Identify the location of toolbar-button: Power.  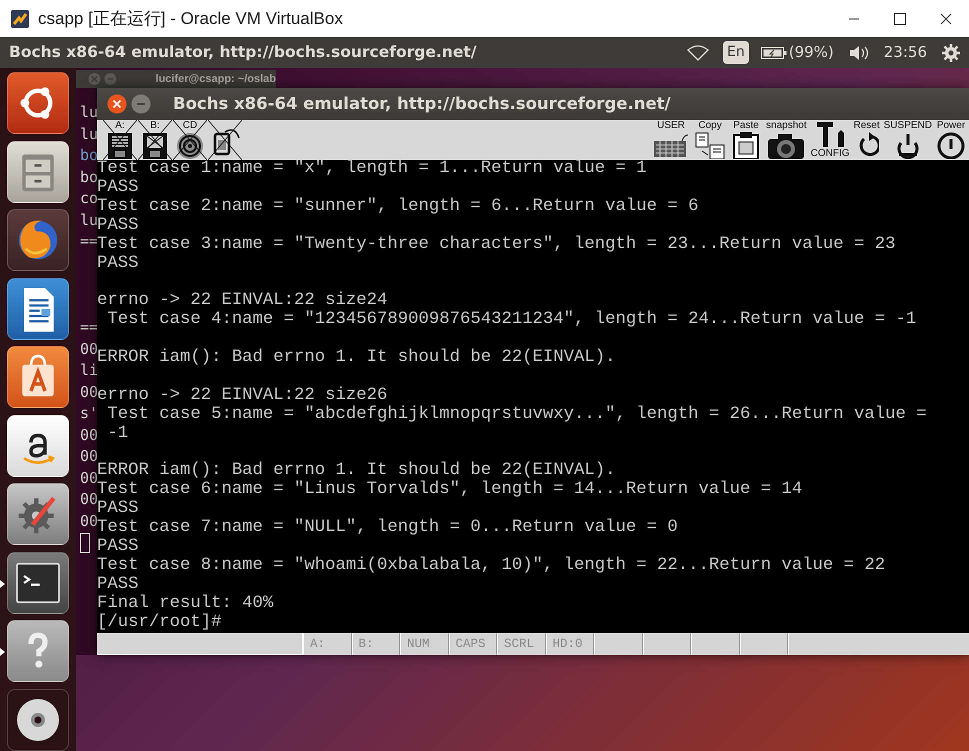
(951, 140).